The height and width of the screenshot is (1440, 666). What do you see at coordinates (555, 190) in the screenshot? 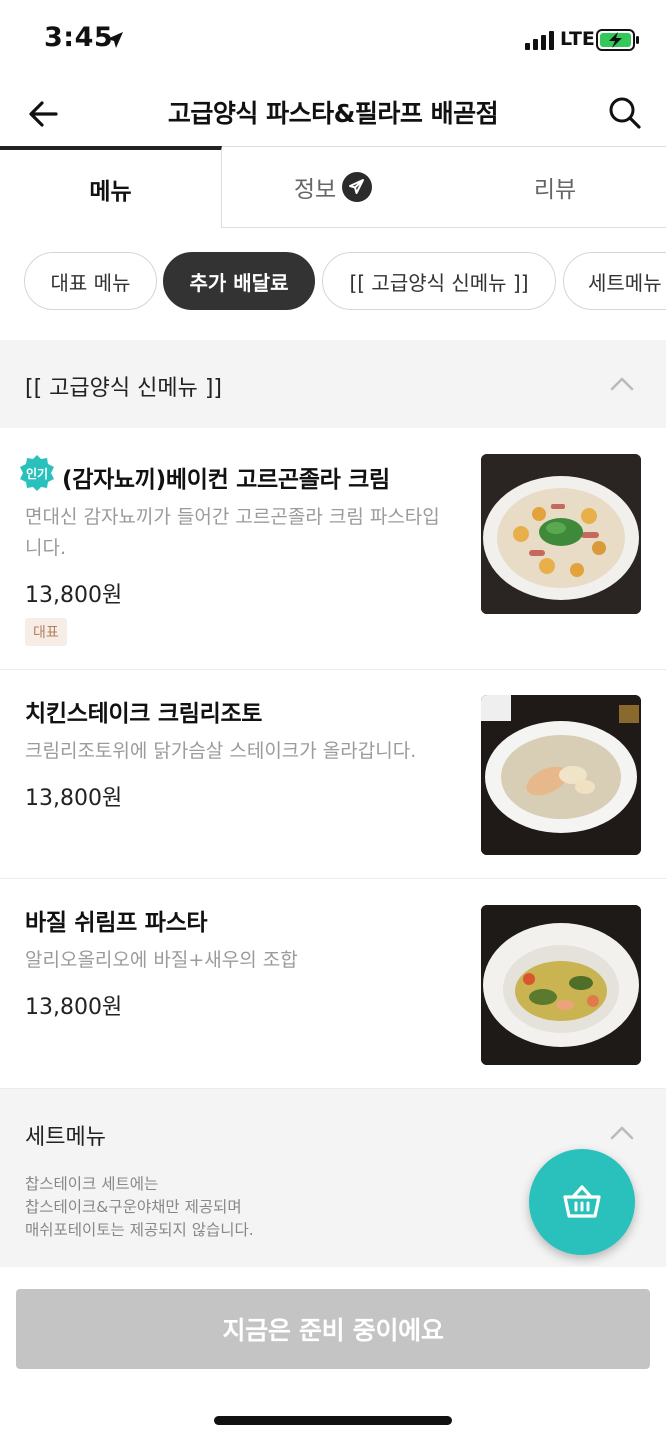
I see `tab-review-label: 리뷰` at bounding box center [555, 190].